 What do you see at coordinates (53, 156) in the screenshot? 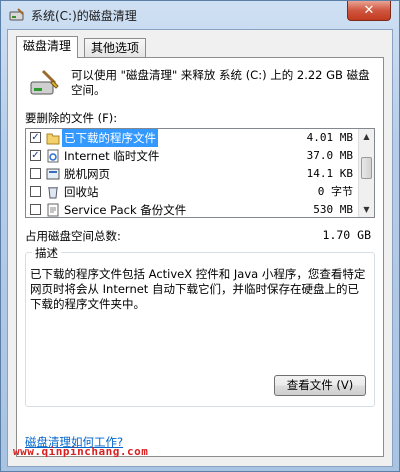
I see `ie-file-icon` at bounding box center [53, 156].